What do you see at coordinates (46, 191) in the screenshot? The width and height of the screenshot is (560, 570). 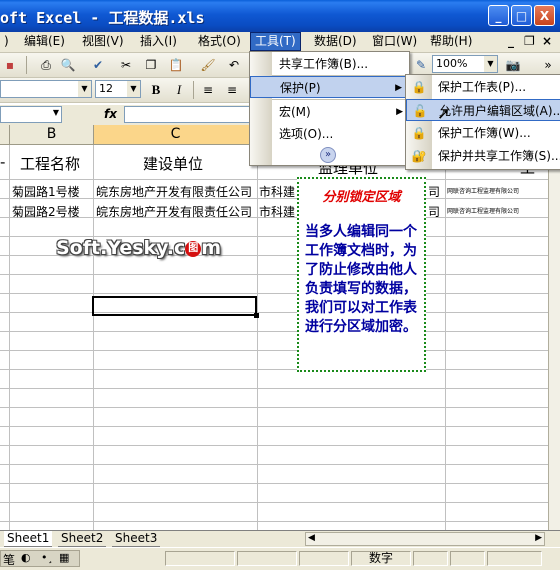 I see `cell-name-1: 菊园路1号楼` at bounding box center [46, 191].